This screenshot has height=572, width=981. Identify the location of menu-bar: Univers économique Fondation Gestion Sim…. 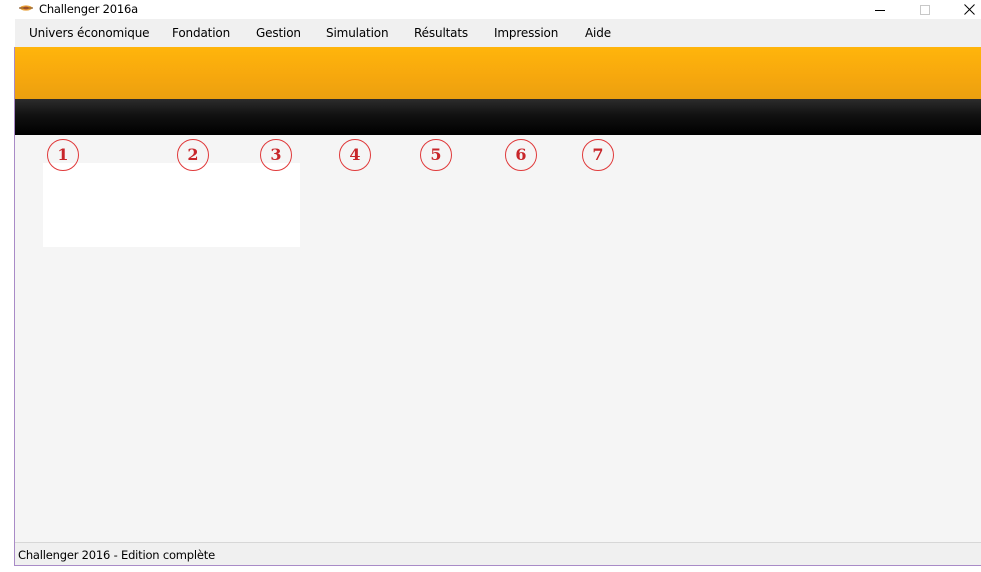
(498, 33).